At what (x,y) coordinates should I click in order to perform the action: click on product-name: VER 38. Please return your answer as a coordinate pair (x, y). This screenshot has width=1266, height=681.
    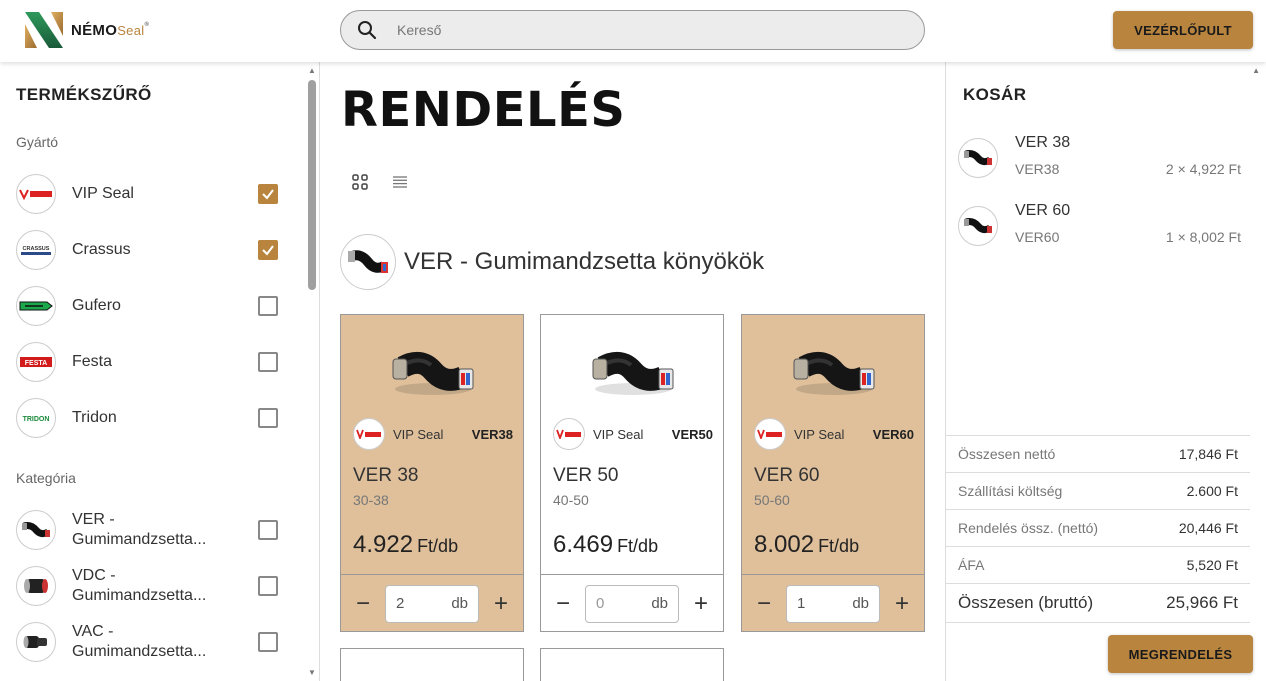
    Looking at the image, I should click on (386, 475).